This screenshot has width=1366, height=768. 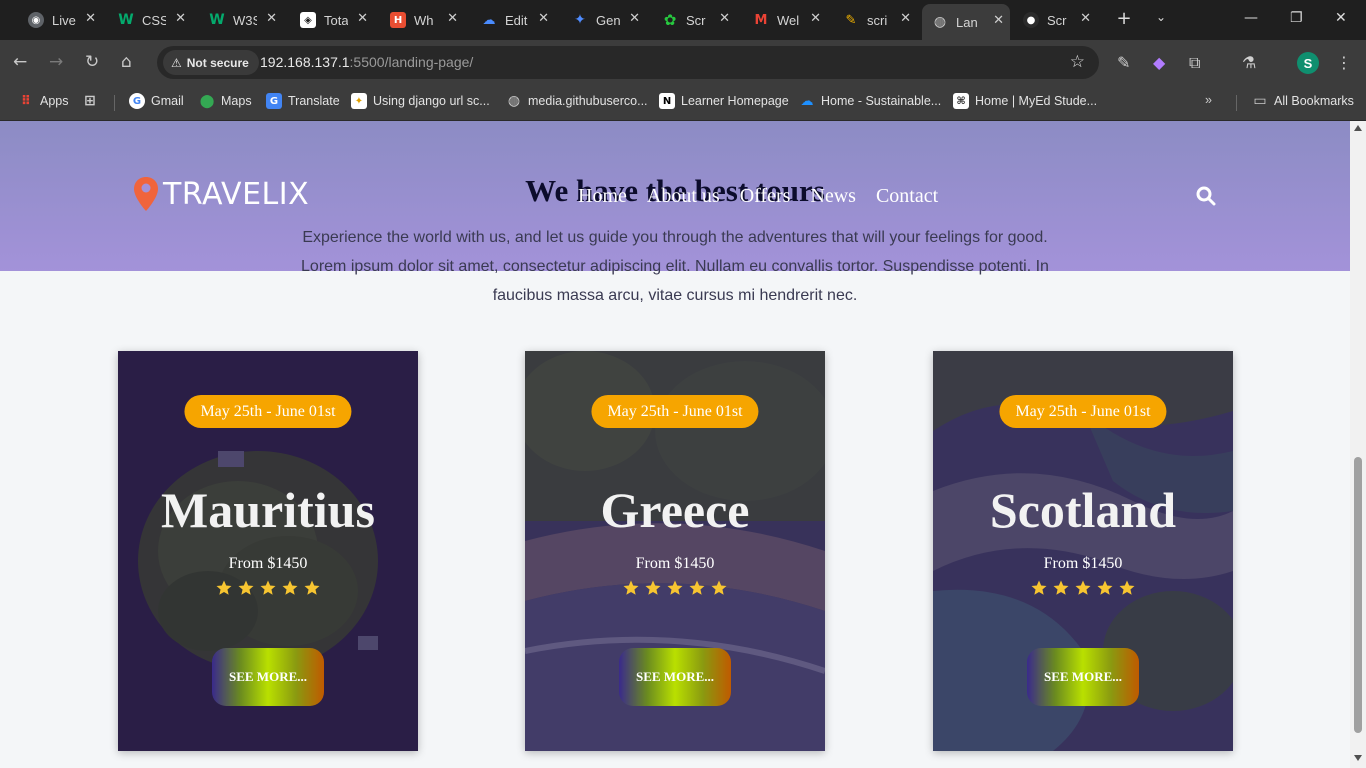 What do you see at coordinates (580, 20) in the screenshot?
I see `gemini-icon: ✦` at bounding box center [580, 20].